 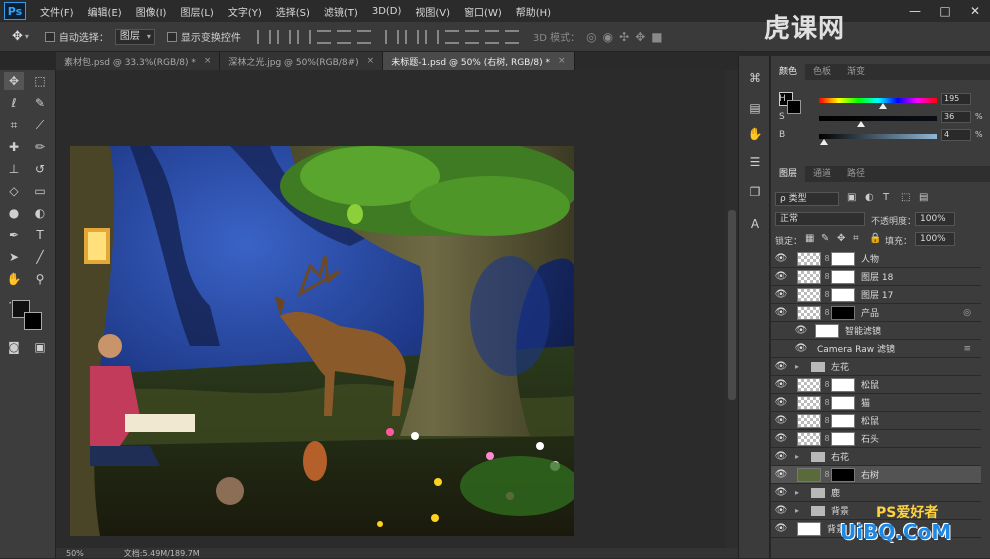 I want to click on auto-align-icon, so click(x=511, y=36).